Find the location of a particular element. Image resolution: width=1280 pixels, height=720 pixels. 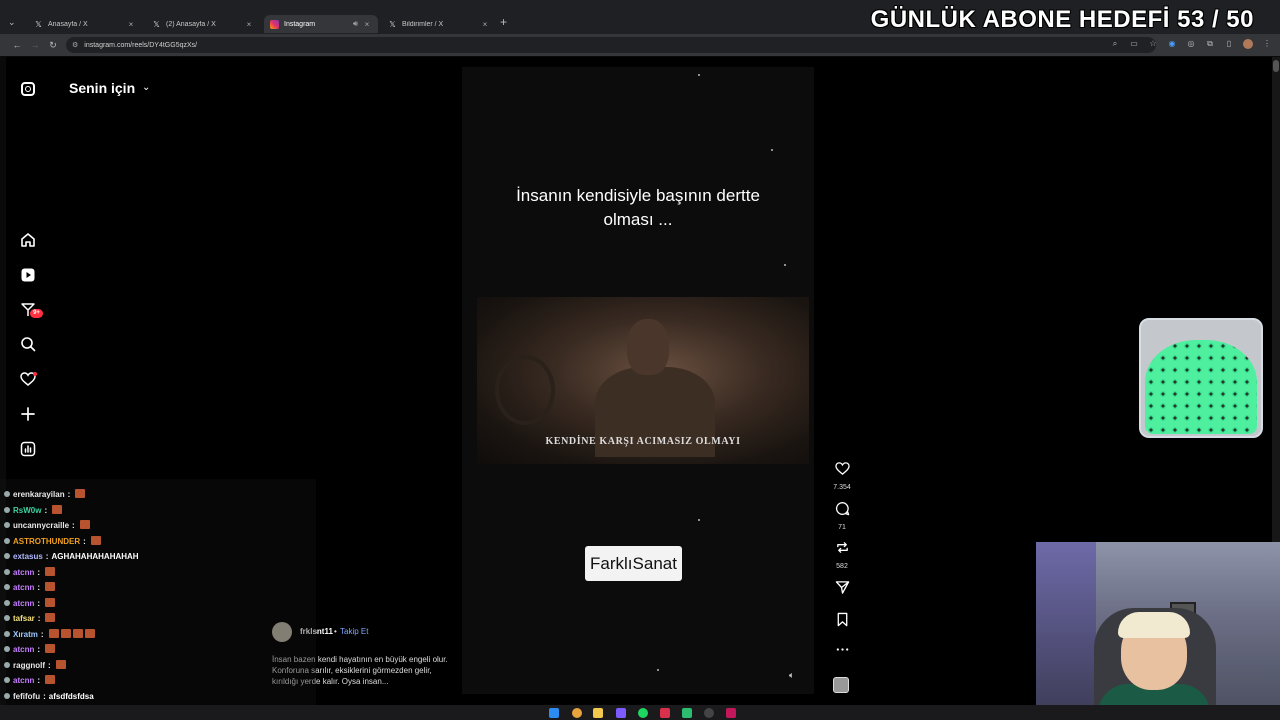

address-bar: ⚙ instagram.com/reels/DY4tGG5qzXs/ is located at coordinates (611, 45).